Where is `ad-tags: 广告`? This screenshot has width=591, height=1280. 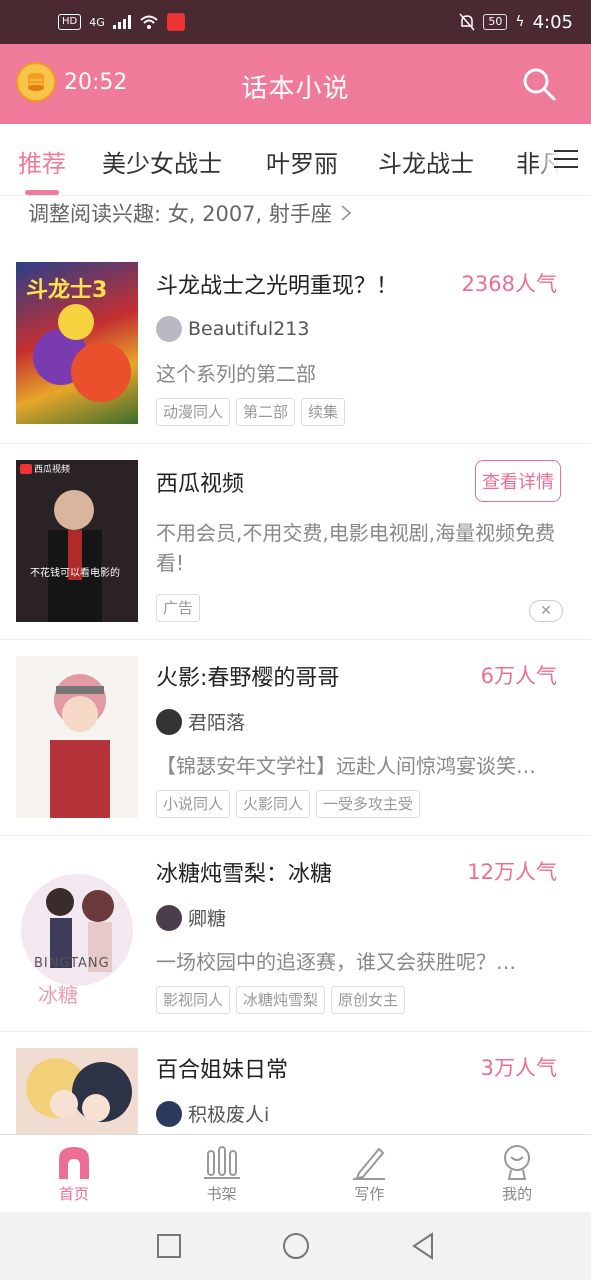
ad-tags: 广告 is located at coordinates (178, 608).